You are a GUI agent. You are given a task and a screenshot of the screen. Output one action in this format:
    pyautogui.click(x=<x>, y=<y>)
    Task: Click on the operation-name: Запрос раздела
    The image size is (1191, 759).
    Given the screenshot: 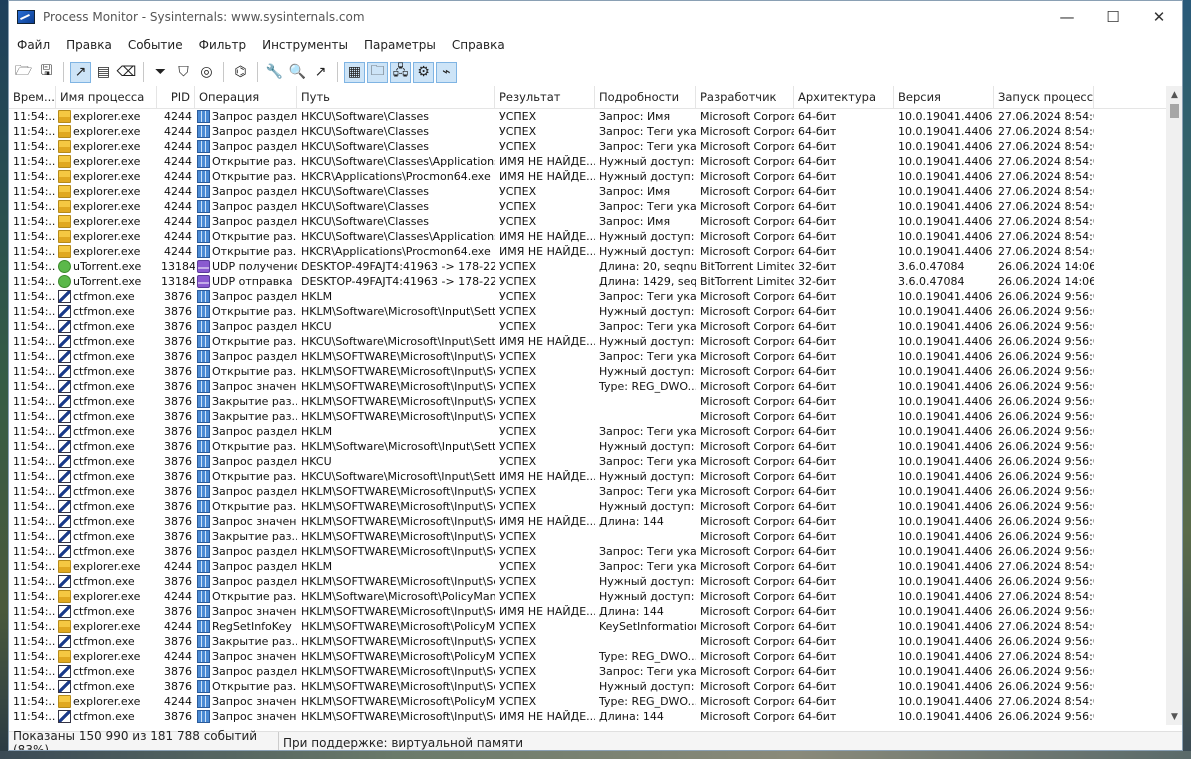 What is the action you would take?
    pyautogui.click(x=254, y=566)
    